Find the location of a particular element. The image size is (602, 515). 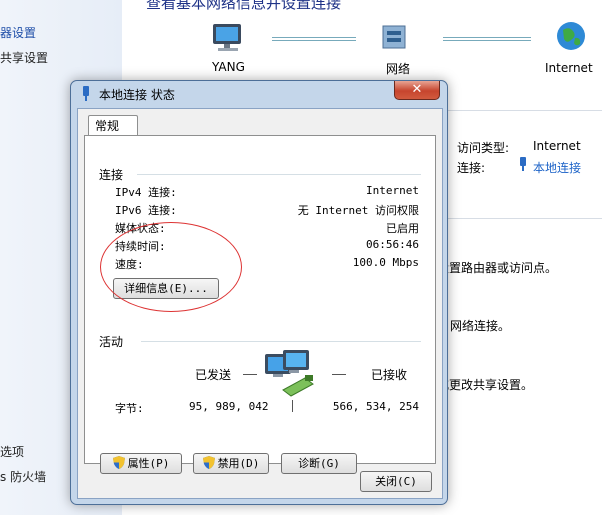

ipv6-label: IPv6 连接: is located at coordinates (146, 210).